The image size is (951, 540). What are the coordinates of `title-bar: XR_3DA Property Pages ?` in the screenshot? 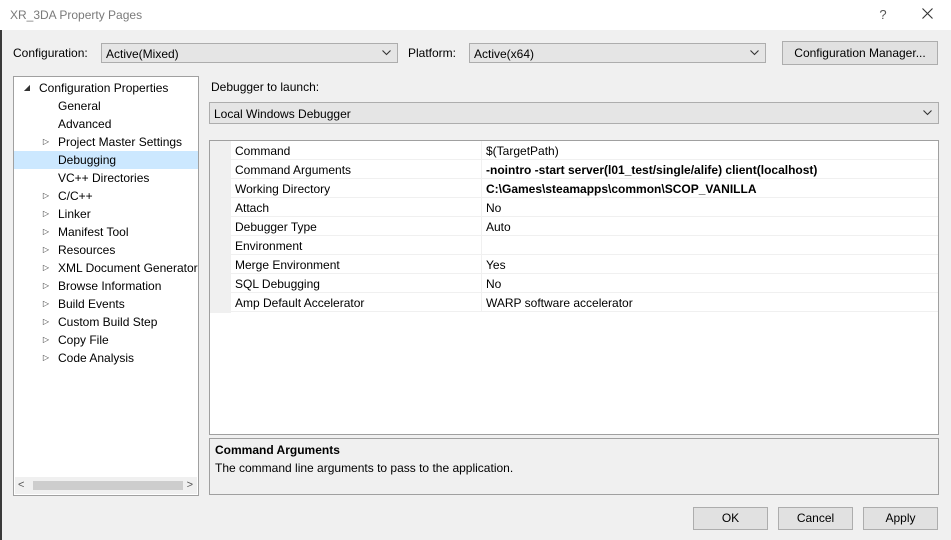 It's located at (475, 15).